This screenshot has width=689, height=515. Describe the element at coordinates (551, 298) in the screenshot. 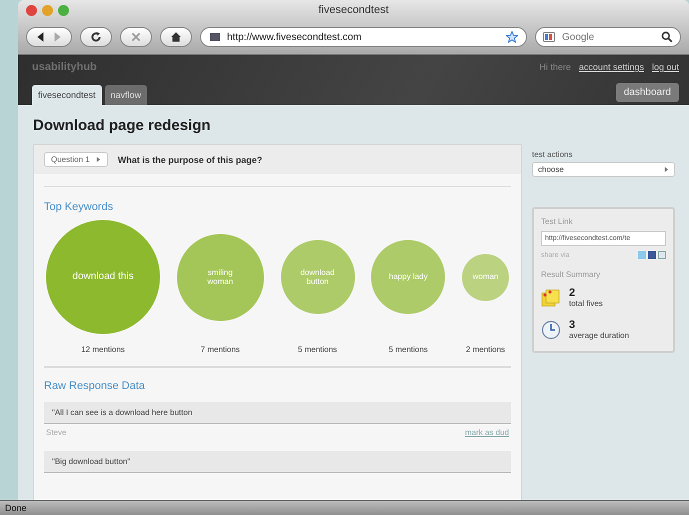

I see `sticky-notes-icon` at that location.